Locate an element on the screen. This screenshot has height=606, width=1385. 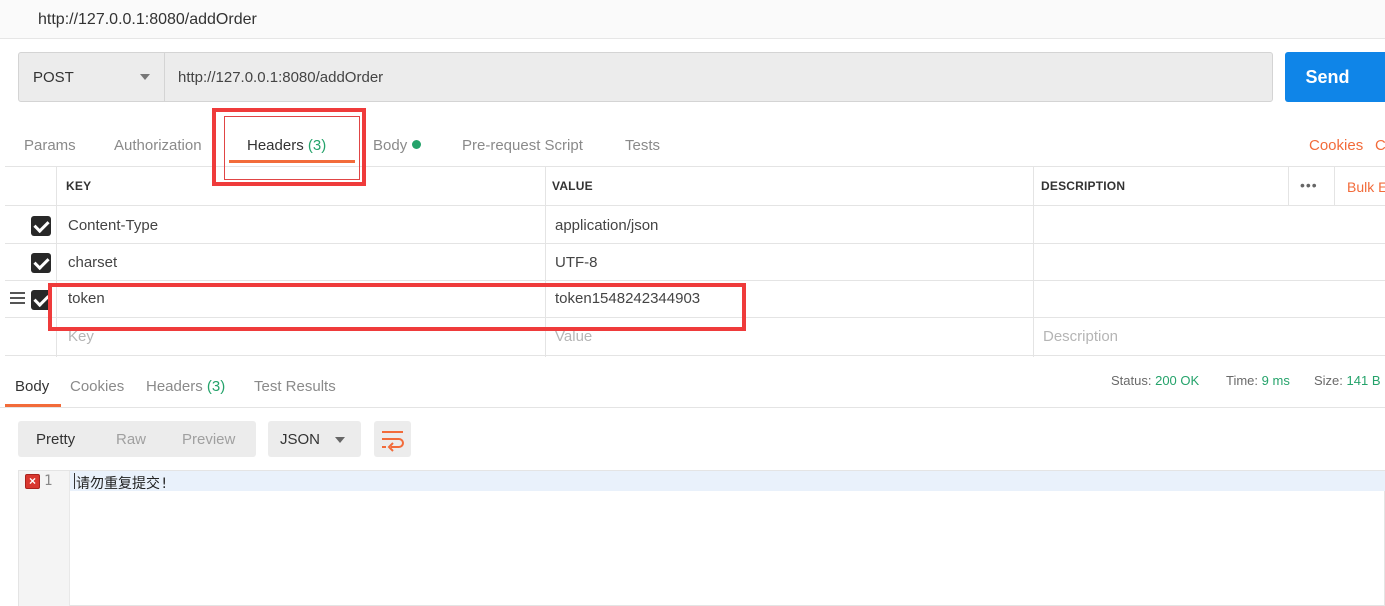
more-options-icon: ••• is located at coordinates (1309, 185).